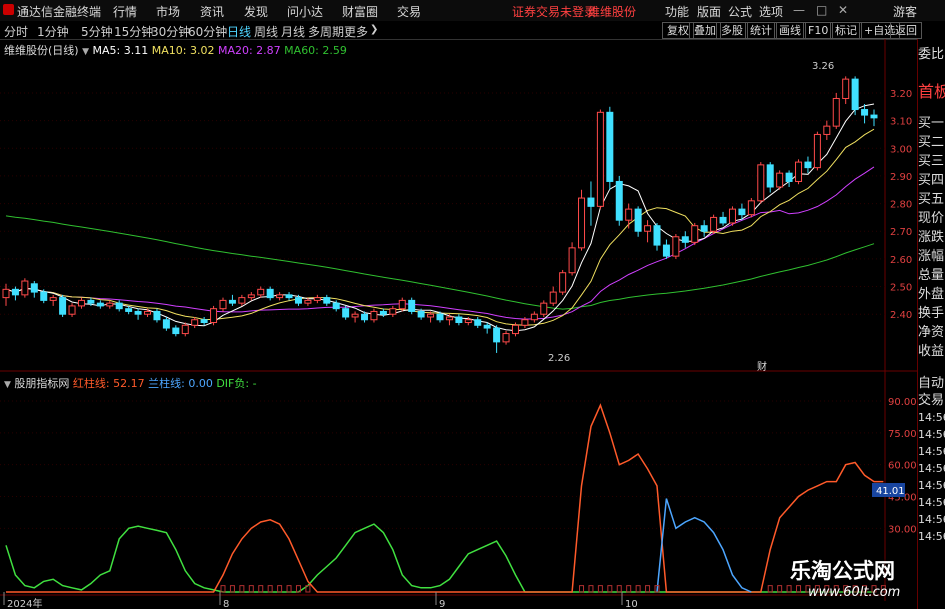 The image size is (945, 609). I want to click on btn-huaxian: 画线, so click(790, 30).